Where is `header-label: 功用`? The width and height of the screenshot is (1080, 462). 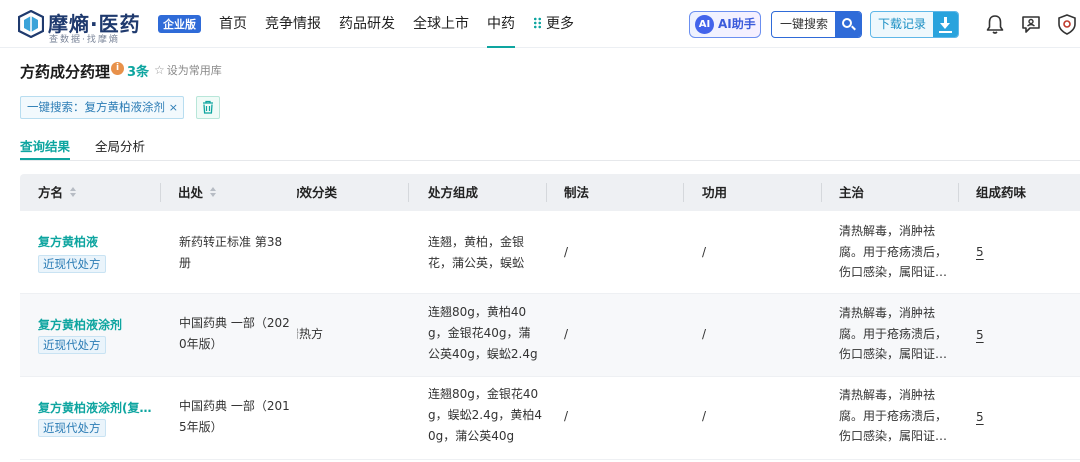
header-label: 功用 is located at coordinates (715, 192).